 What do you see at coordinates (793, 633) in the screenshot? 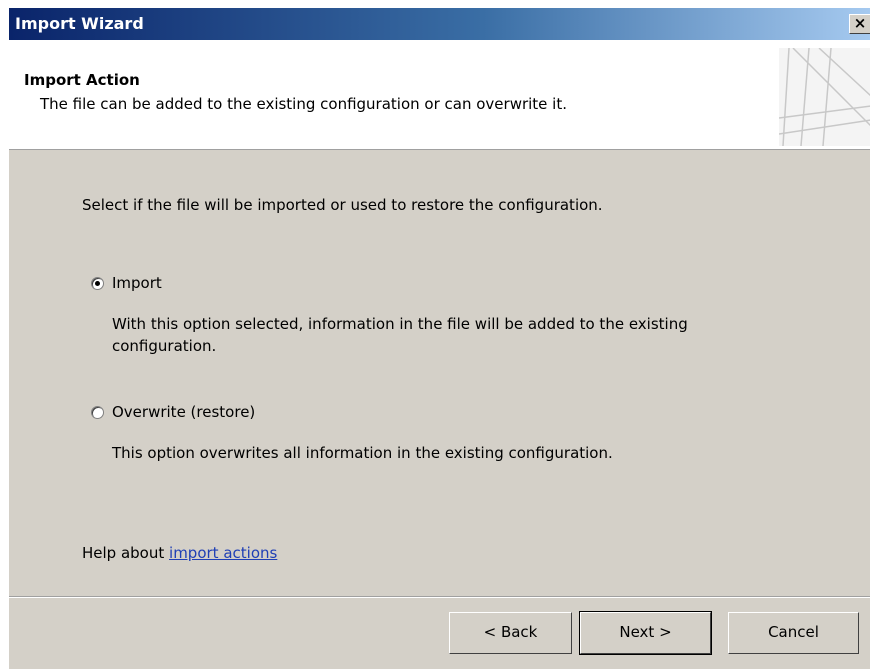
I see `cancel-button: Cancel` at bounding box center [793, 633].